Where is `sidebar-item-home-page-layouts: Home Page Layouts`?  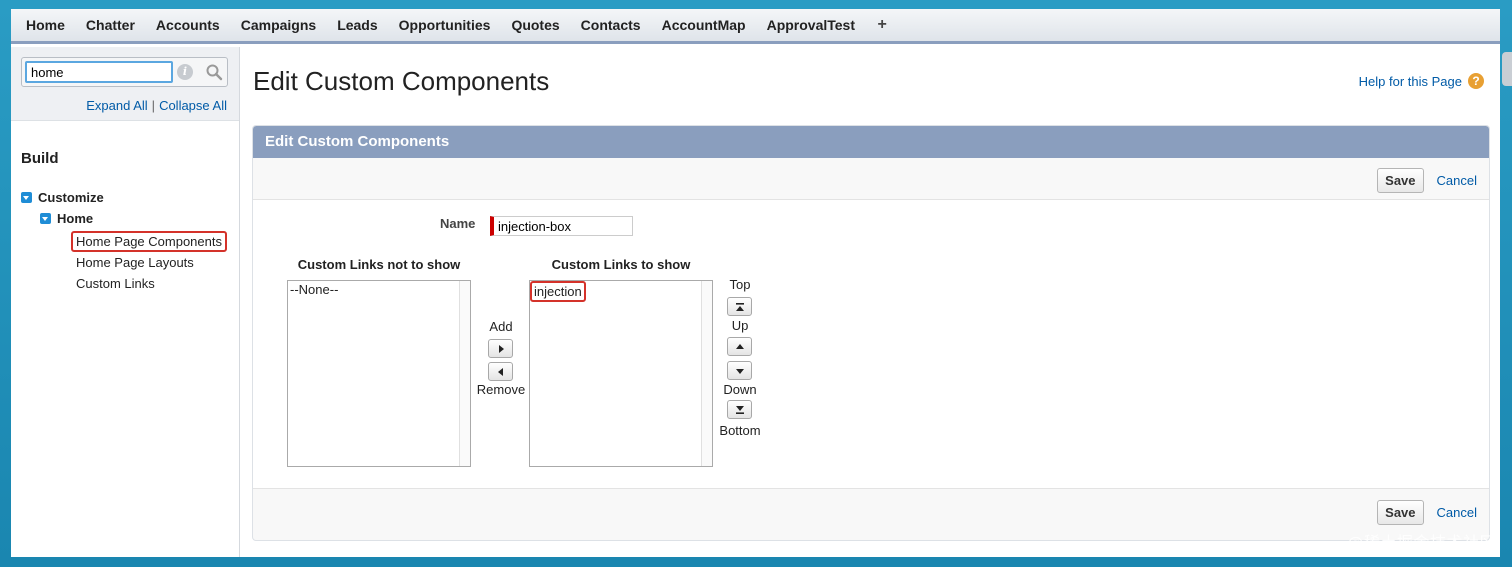 sidebar-item-home-page-layouts: Home Page Layouts is located at coordinates (135, 262).